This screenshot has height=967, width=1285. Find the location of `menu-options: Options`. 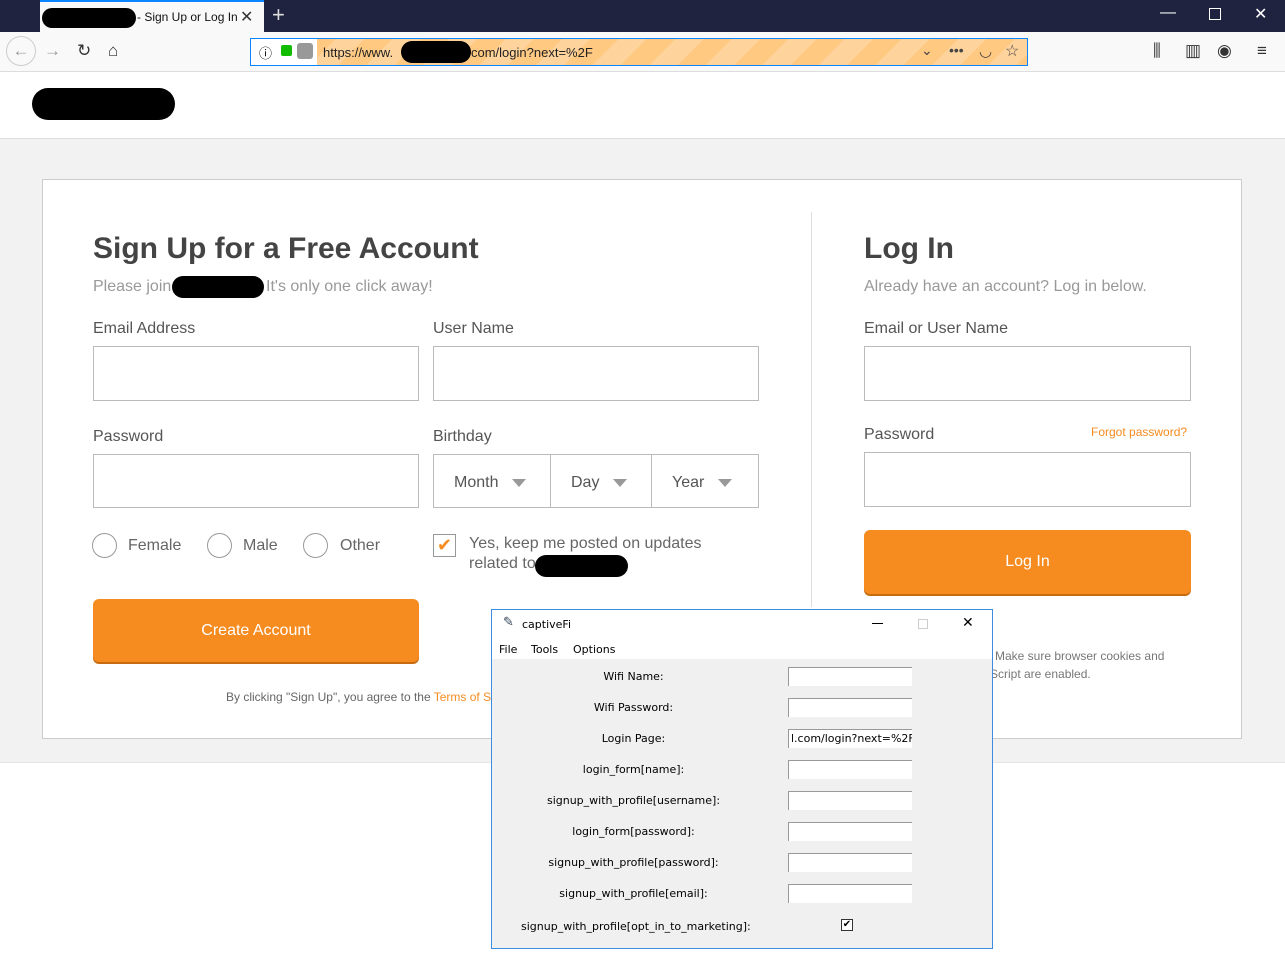

menu-options: Options is located at coordinates (594, 649).